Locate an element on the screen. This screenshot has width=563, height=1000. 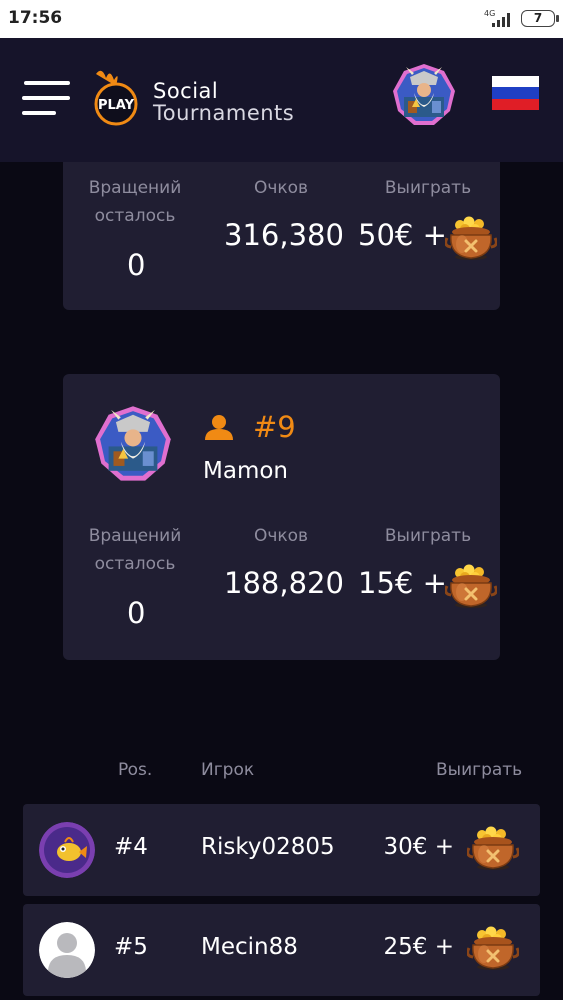
points-value: 316,380 is located at coordinates (284, 235).